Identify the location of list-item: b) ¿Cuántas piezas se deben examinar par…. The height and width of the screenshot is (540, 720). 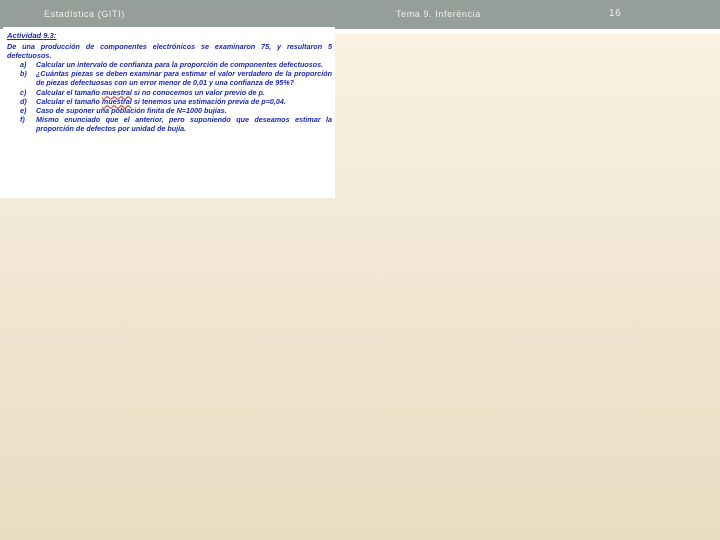
(169, 78).